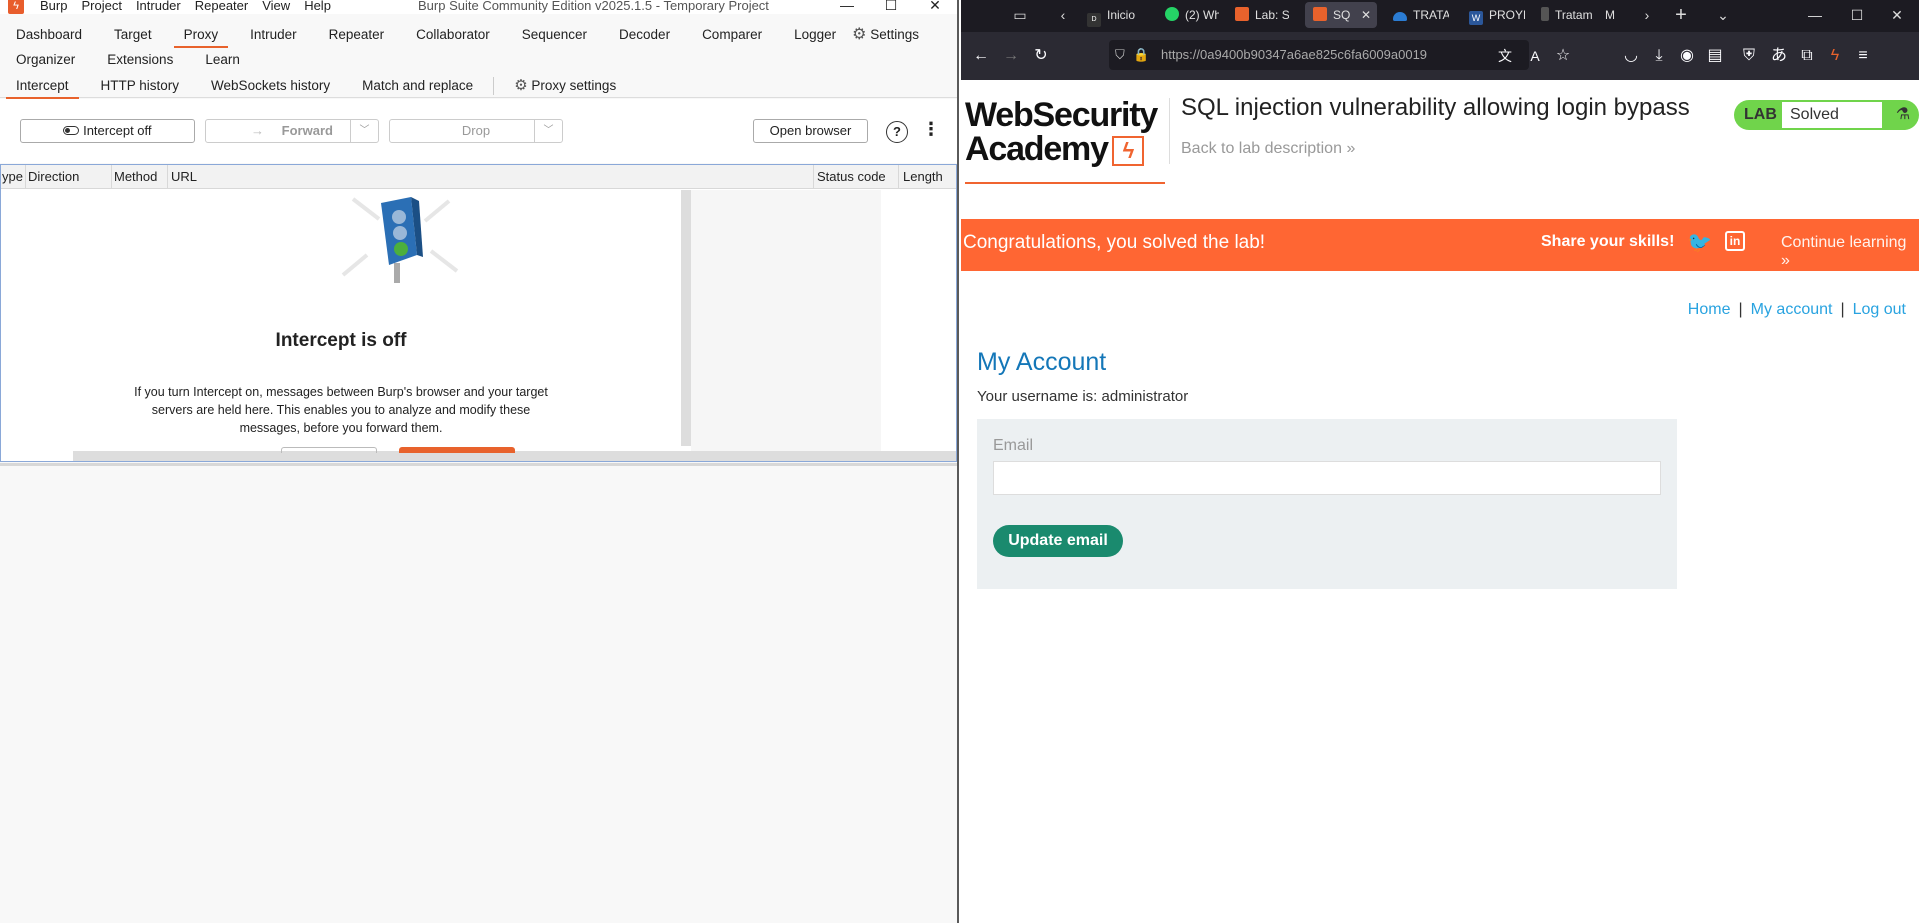 The image size is (1919, 923). Describe the element at coordinates (101, 6) in the screenshot. I see `menu-project: Project` at that location.